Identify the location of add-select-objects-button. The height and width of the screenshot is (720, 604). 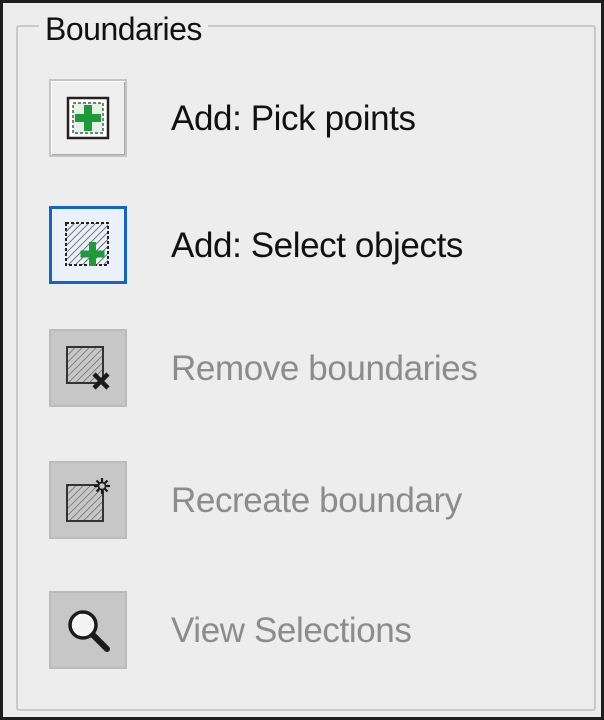
(88, 245).